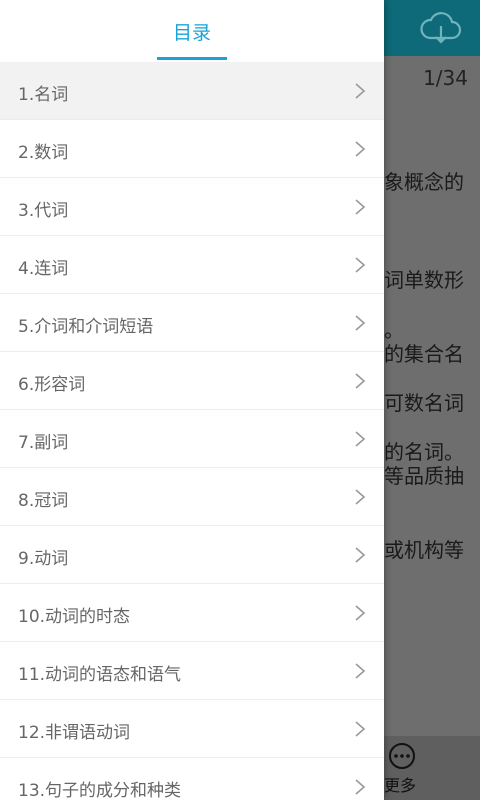  Describe the element at coordinates (43, 501) in the screenshot. I see `toc-item-label: 8.冠词` at that location.